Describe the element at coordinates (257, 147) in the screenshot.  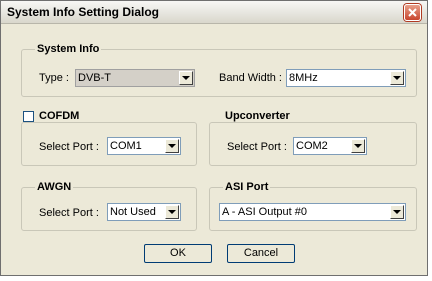
I see `upconverter-port-label: Select Port :` at that location.